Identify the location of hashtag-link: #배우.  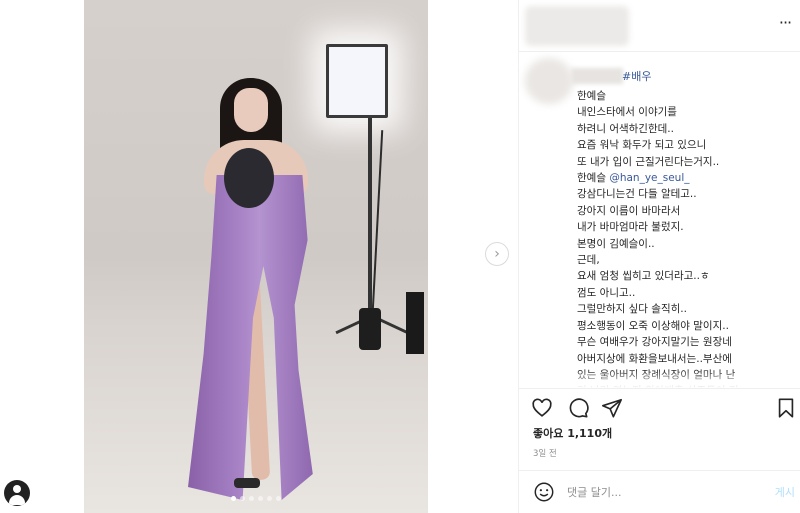
(636, 76).